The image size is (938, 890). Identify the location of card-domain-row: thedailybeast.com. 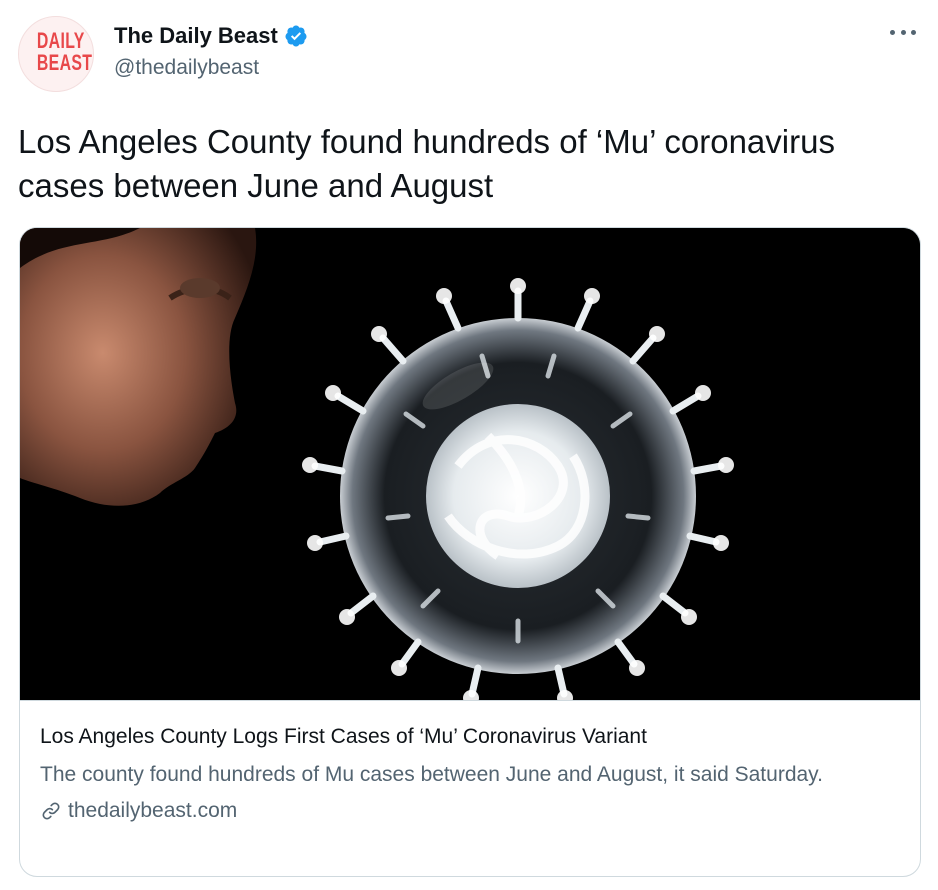
(471, 811).